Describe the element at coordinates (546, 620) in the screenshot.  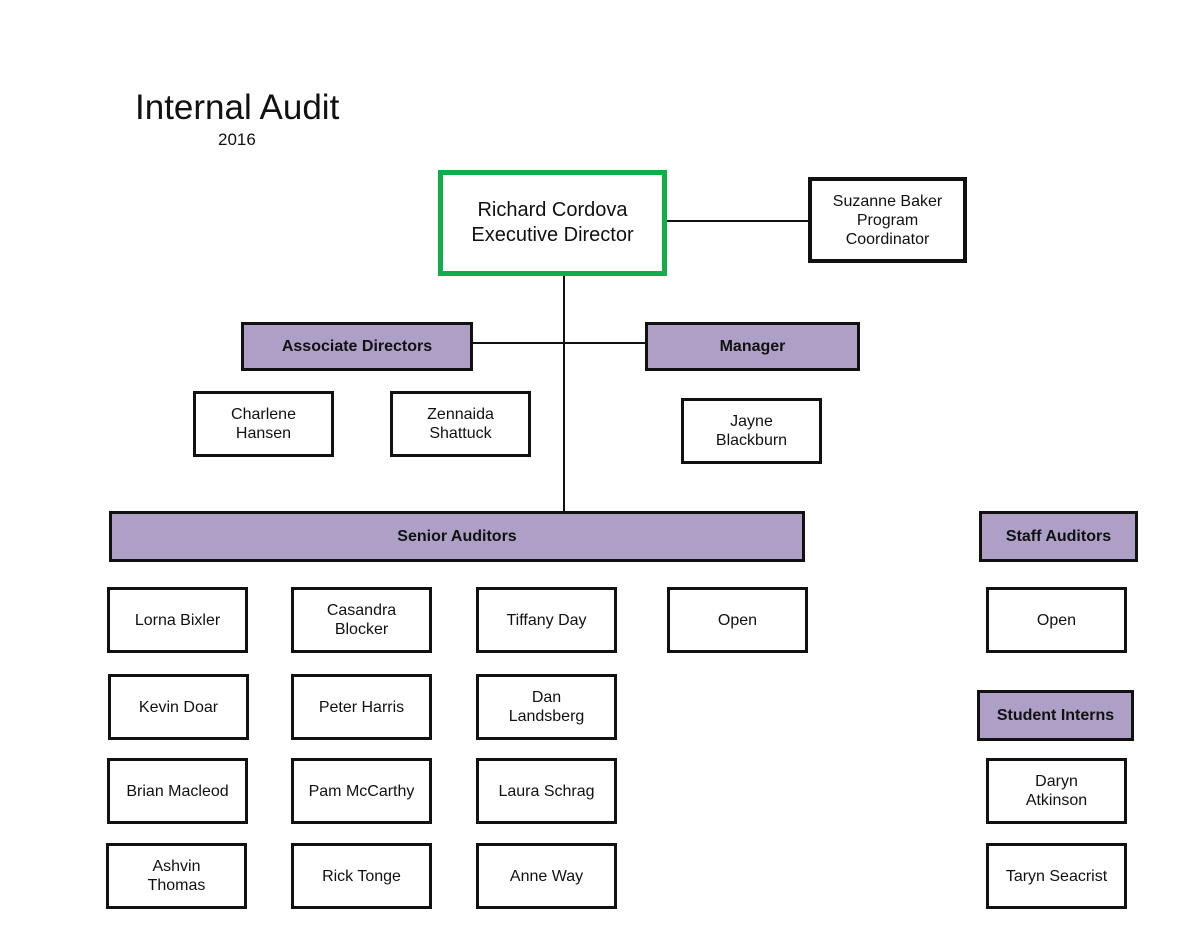
I see `senior-auditor-box: Tiffany Day` at that location.